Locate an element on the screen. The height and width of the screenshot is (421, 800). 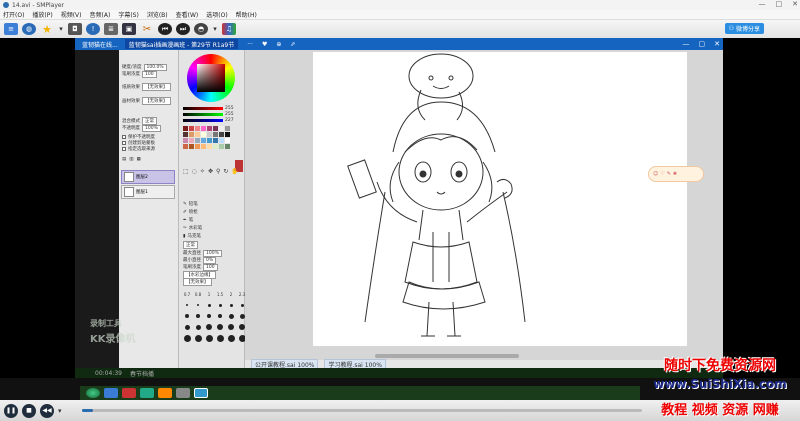
seek-bar is located at coordinates (362, 410).